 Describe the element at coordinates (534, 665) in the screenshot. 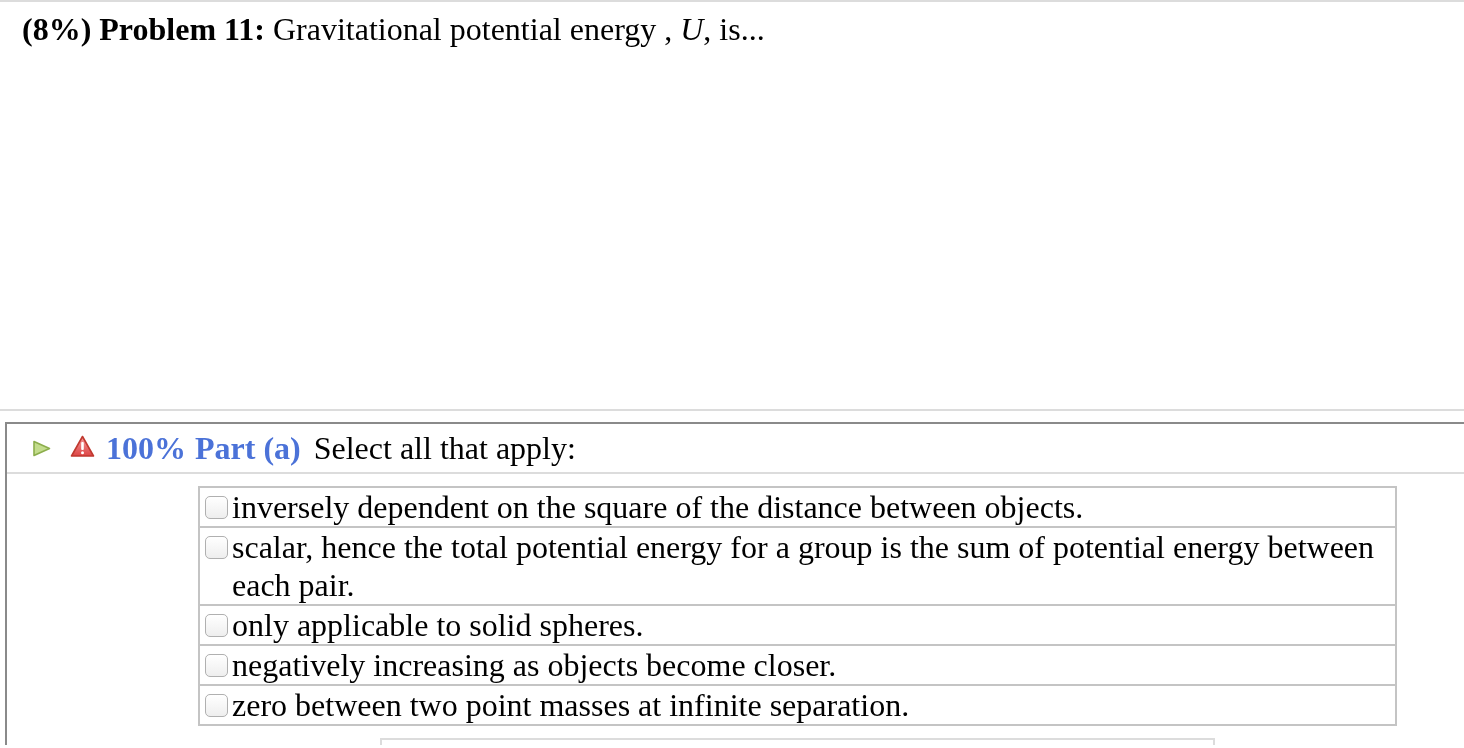

I see `option-text: negatively increasing as objects become closer.` at that location.